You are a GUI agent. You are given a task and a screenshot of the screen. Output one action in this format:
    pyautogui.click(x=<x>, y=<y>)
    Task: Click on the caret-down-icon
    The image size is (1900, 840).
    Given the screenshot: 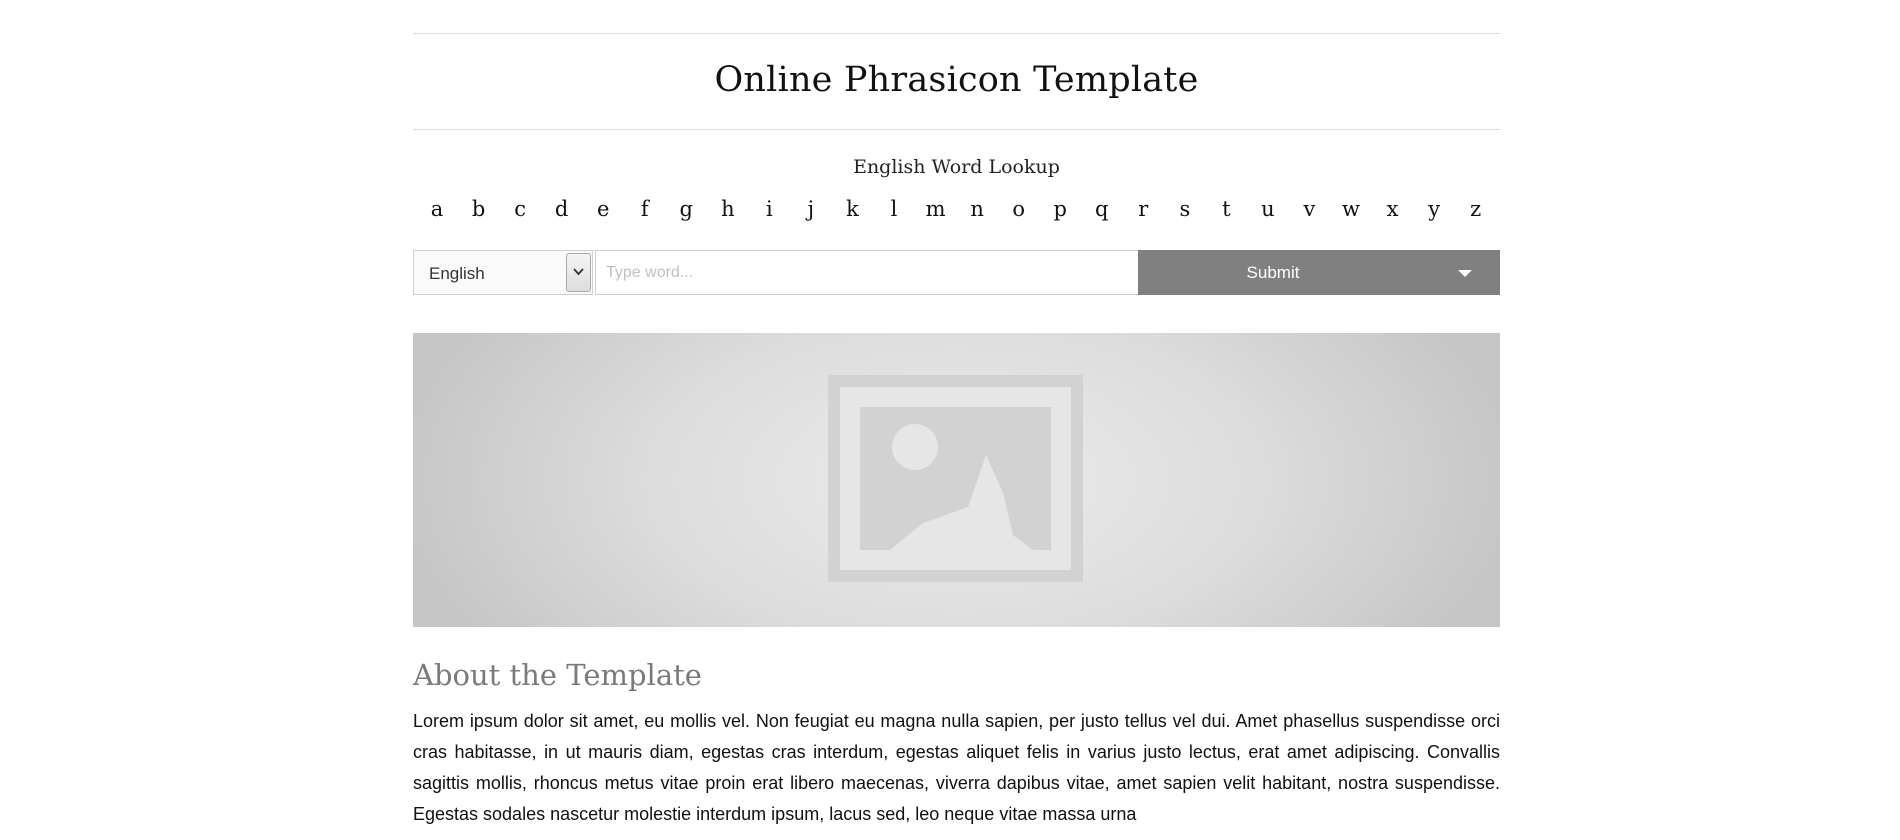 What is the action you would take?
    pyautogui.click(x=1465, y=273)
    